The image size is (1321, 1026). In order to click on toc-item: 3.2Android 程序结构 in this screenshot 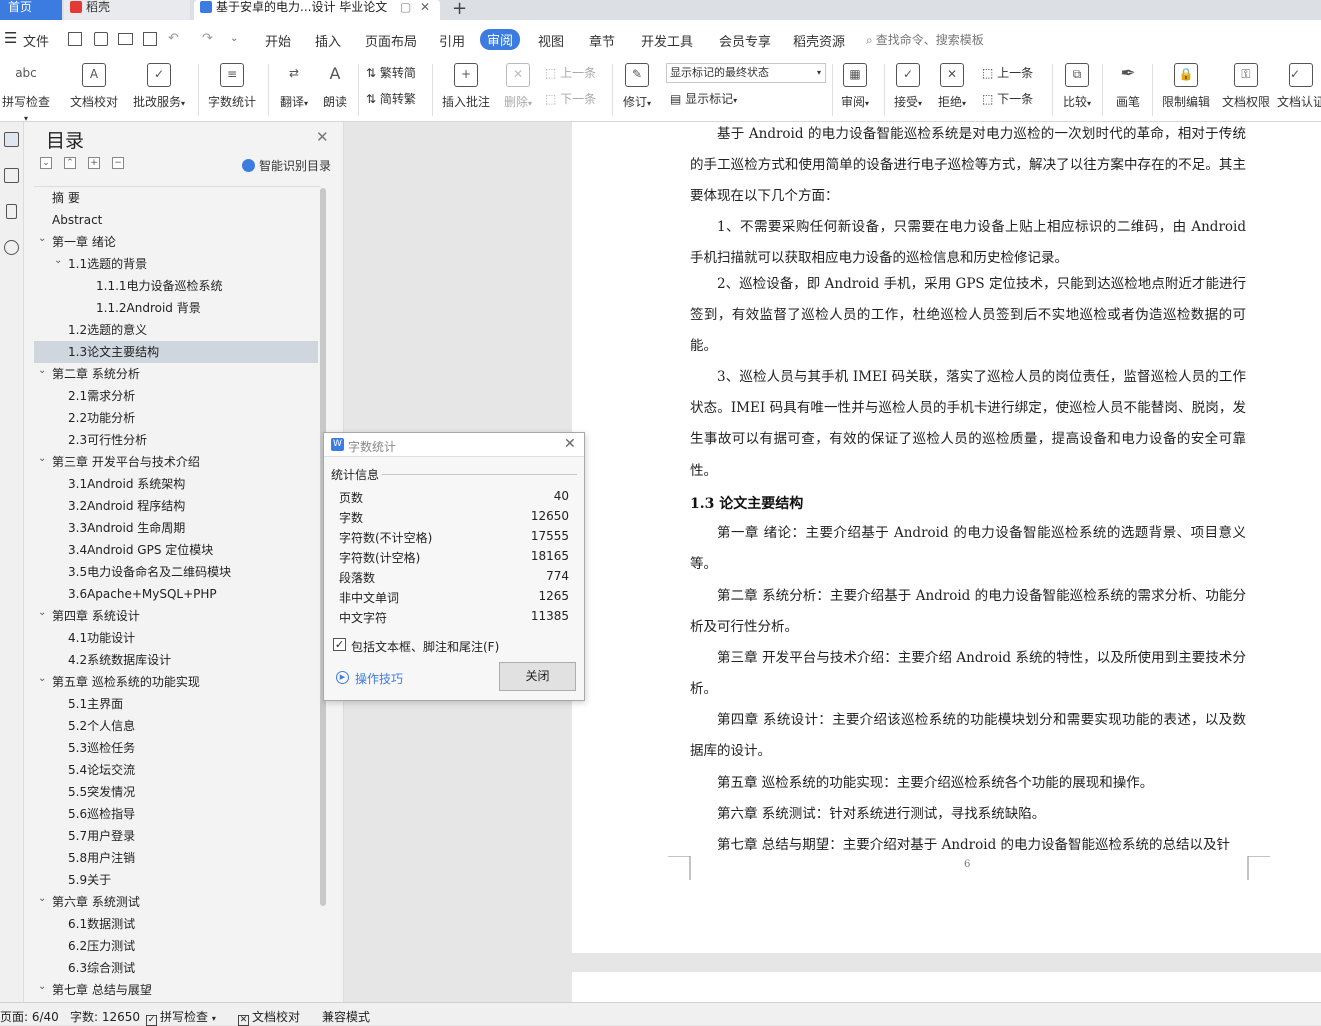, I will do `click(176, 506)`.